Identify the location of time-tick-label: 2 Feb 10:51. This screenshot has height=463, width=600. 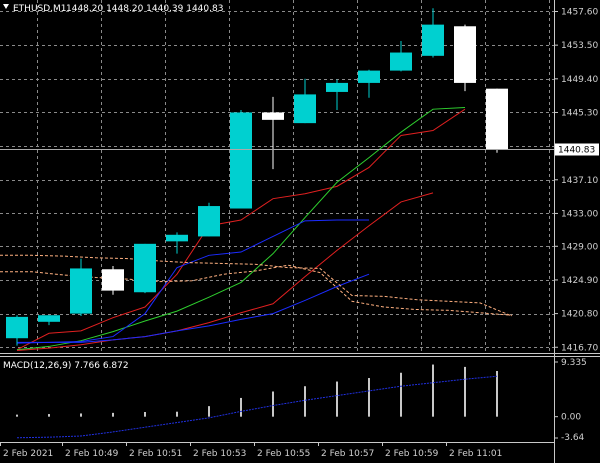
(155, 454).